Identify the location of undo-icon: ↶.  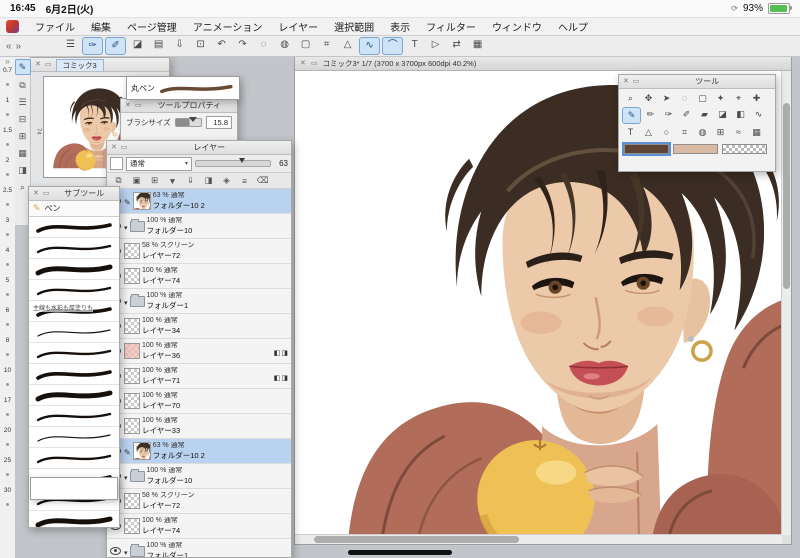
(221, 45).